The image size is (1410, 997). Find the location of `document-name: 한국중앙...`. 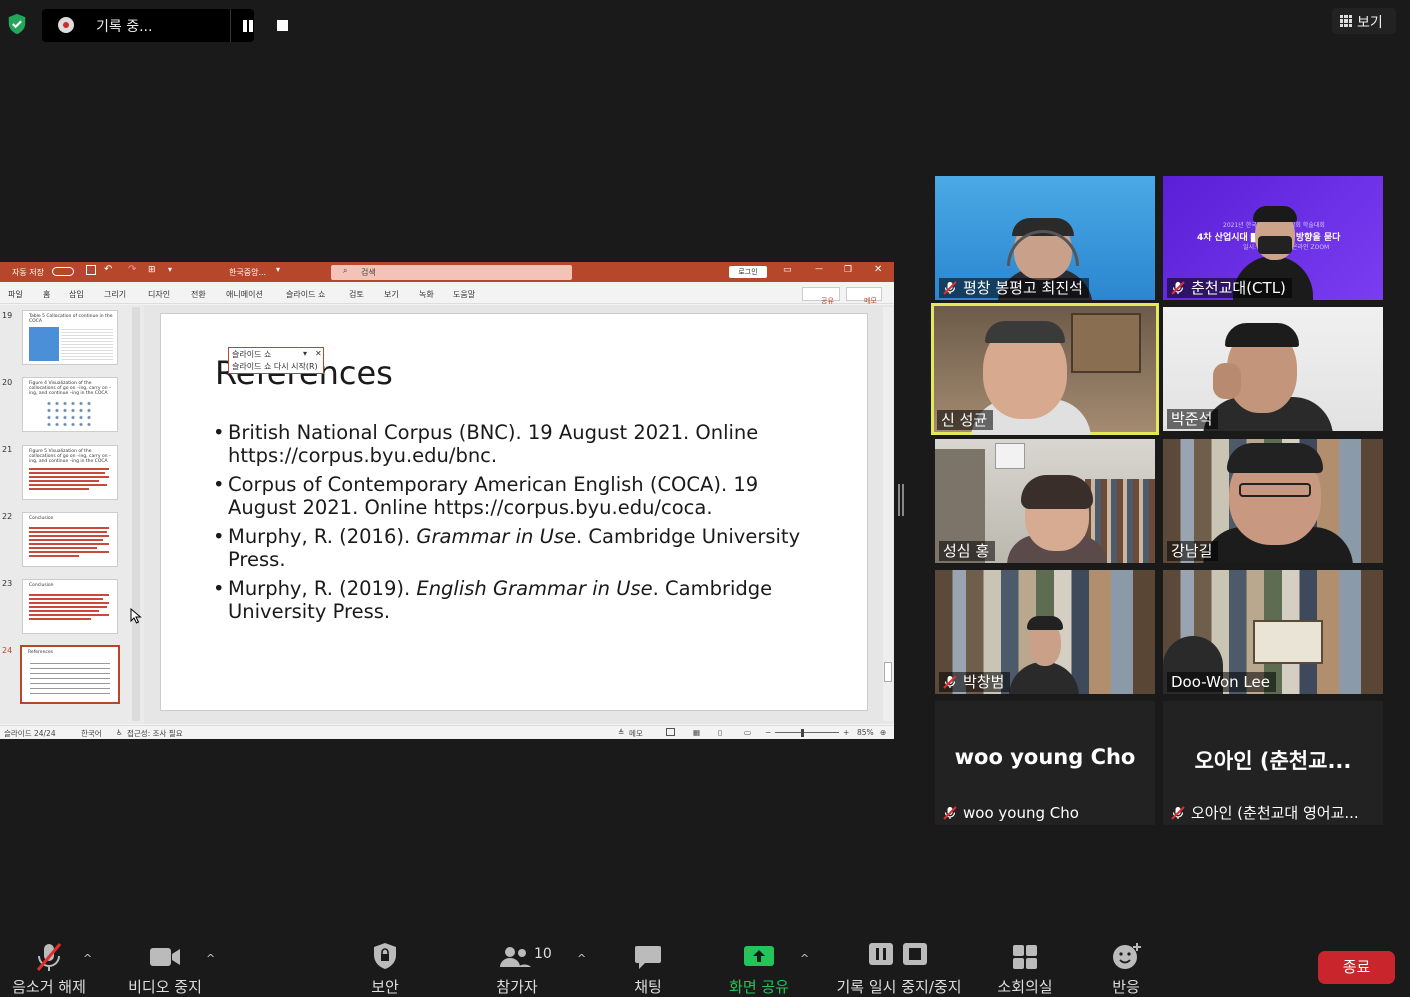

document-name: 한국중앙... is located at coordinates (247, 272).